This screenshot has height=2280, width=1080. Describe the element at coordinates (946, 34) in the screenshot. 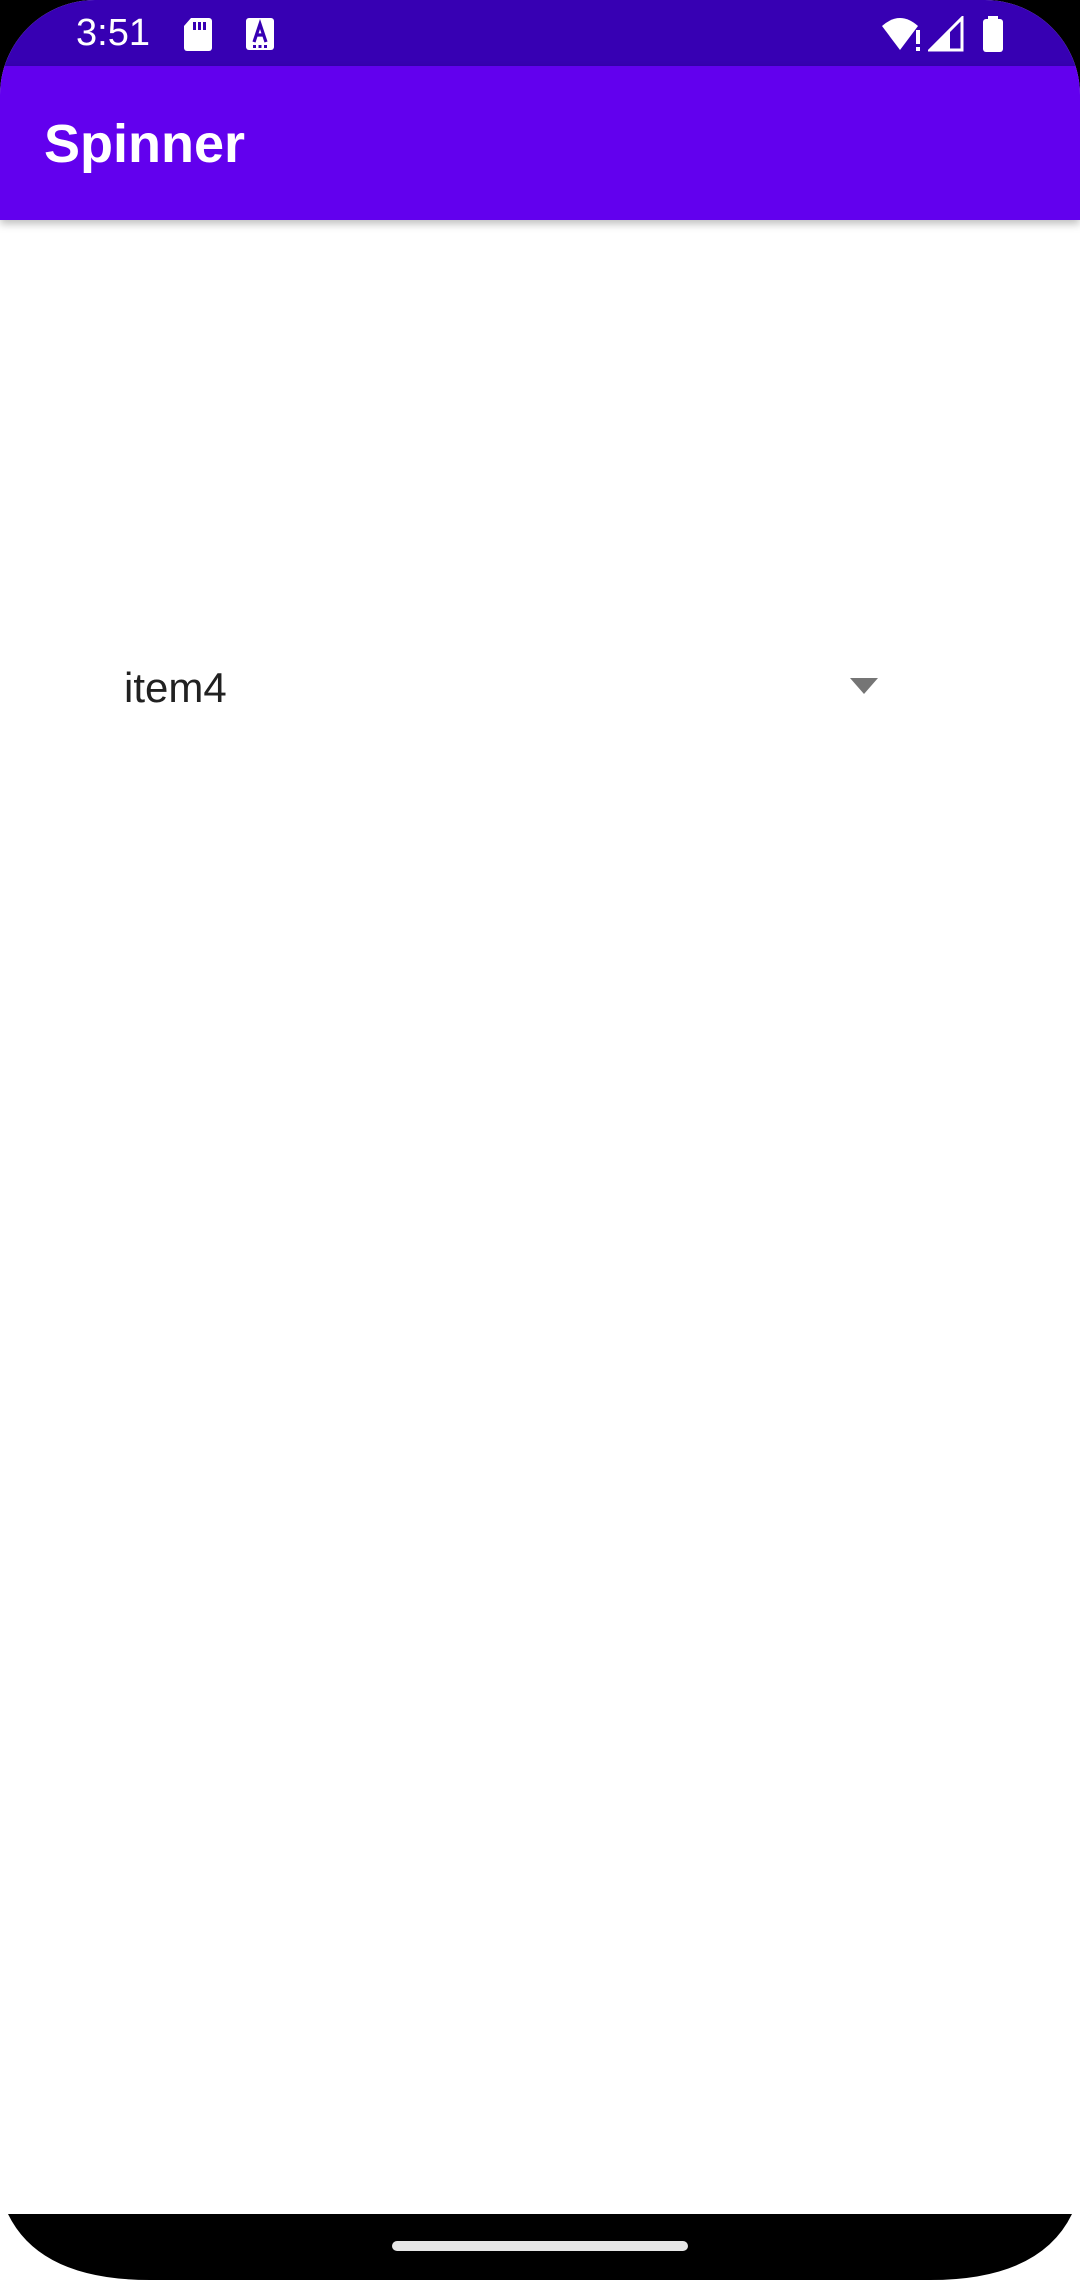

I see `signal-icon` at that location.